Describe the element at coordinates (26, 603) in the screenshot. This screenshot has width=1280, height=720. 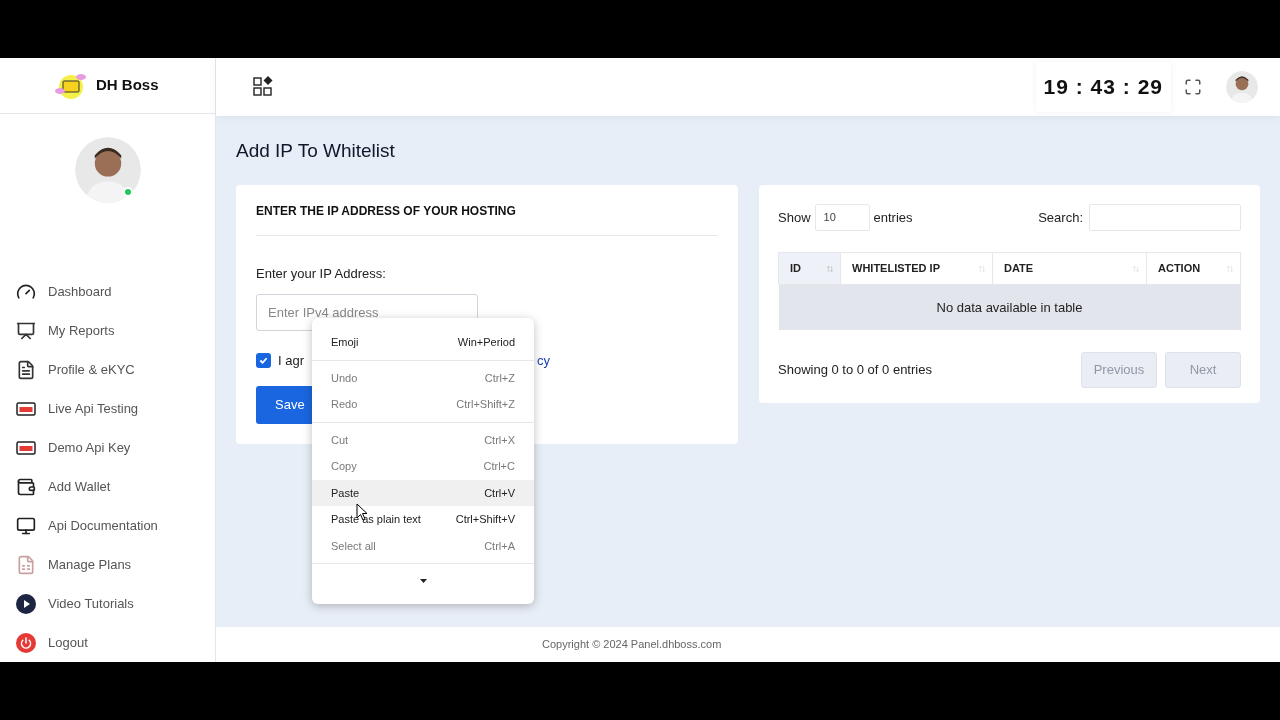
I see `play-icon` at that location.